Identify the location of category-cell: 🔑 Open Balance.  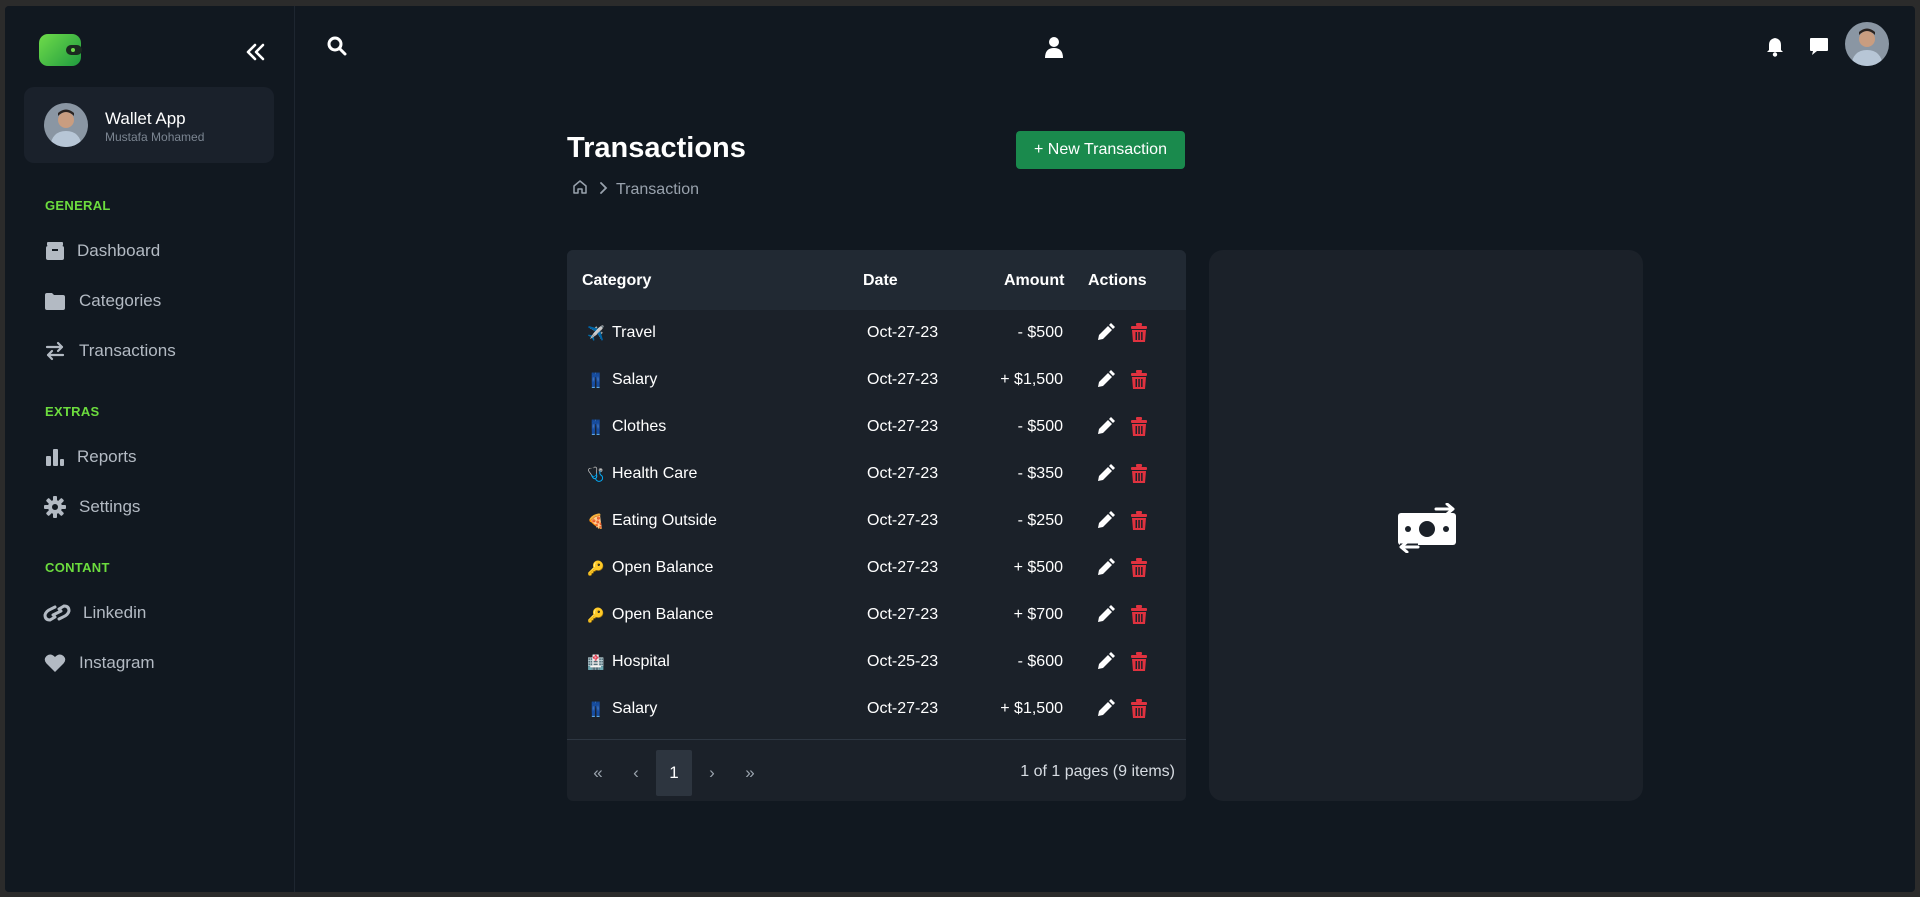
(650, 615).